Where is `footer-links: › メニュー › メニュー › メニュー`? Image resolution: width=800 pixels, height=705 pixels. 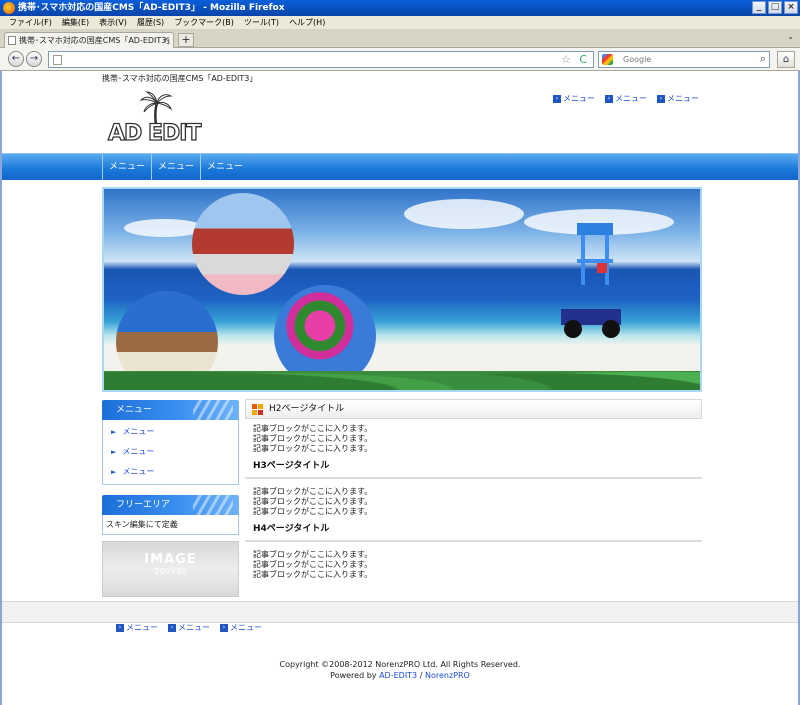 footer-links: › メニュー › メニュー › メニュー is located at coordinates (189, 627).